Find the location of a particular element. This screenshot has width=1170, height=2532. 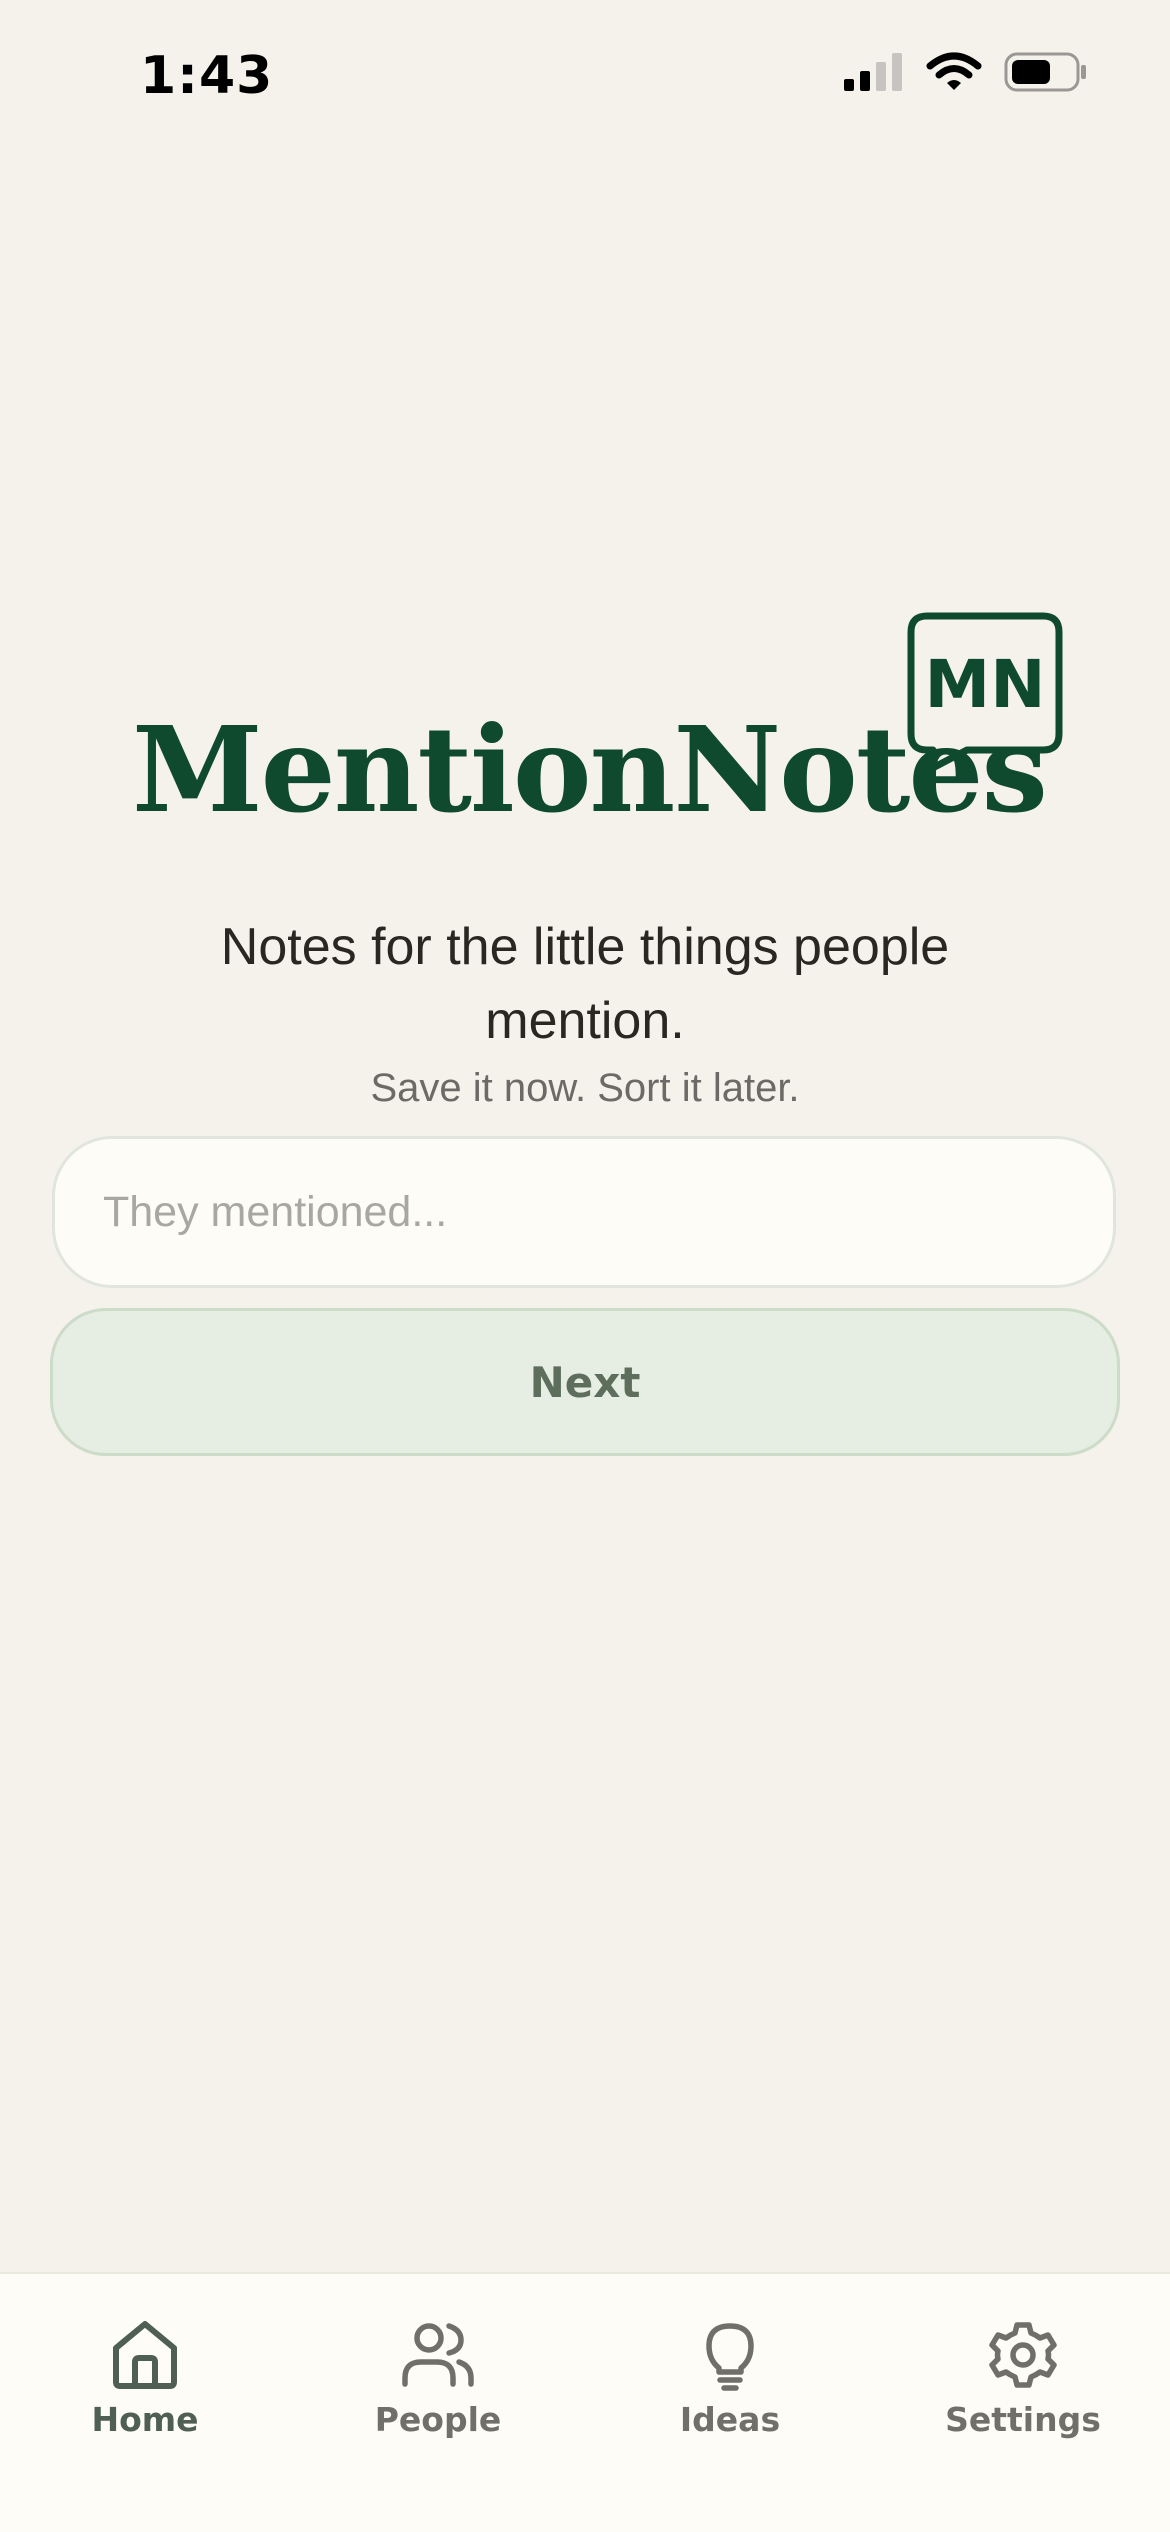

logo-badge-text: MN is located at coordinates (985, 684).